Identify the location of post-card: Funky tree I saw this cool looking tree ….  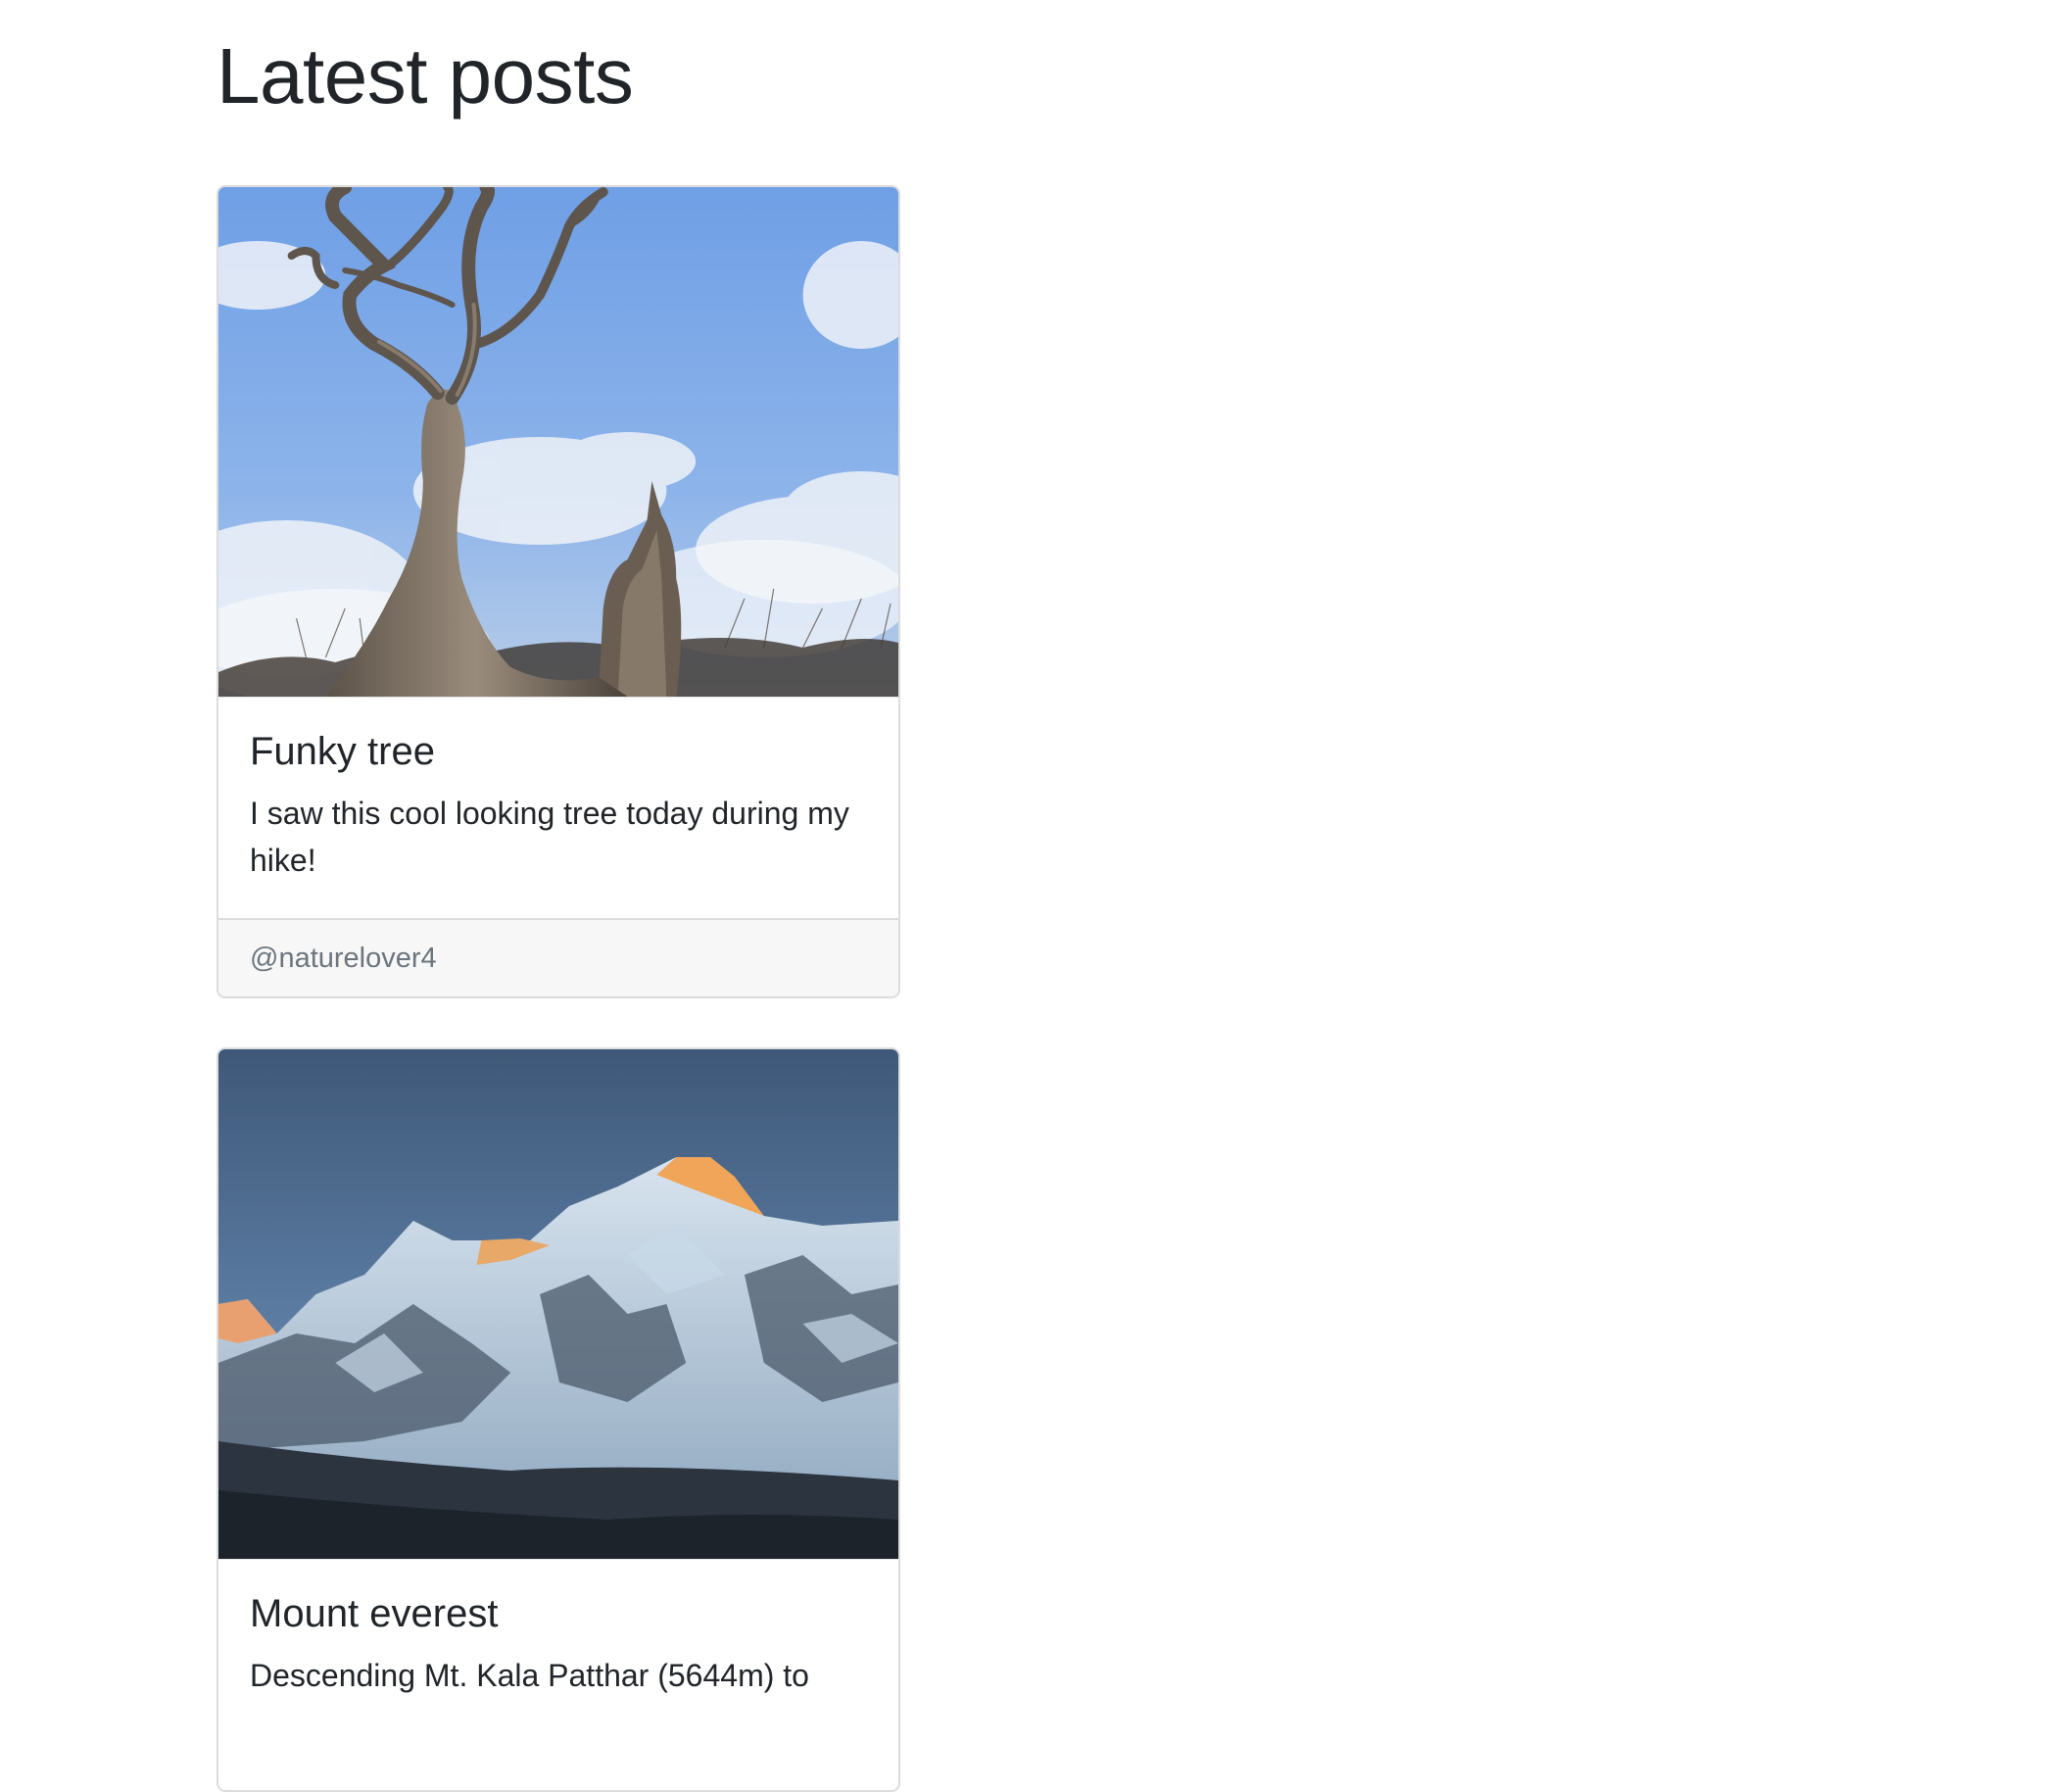
(559, 591).